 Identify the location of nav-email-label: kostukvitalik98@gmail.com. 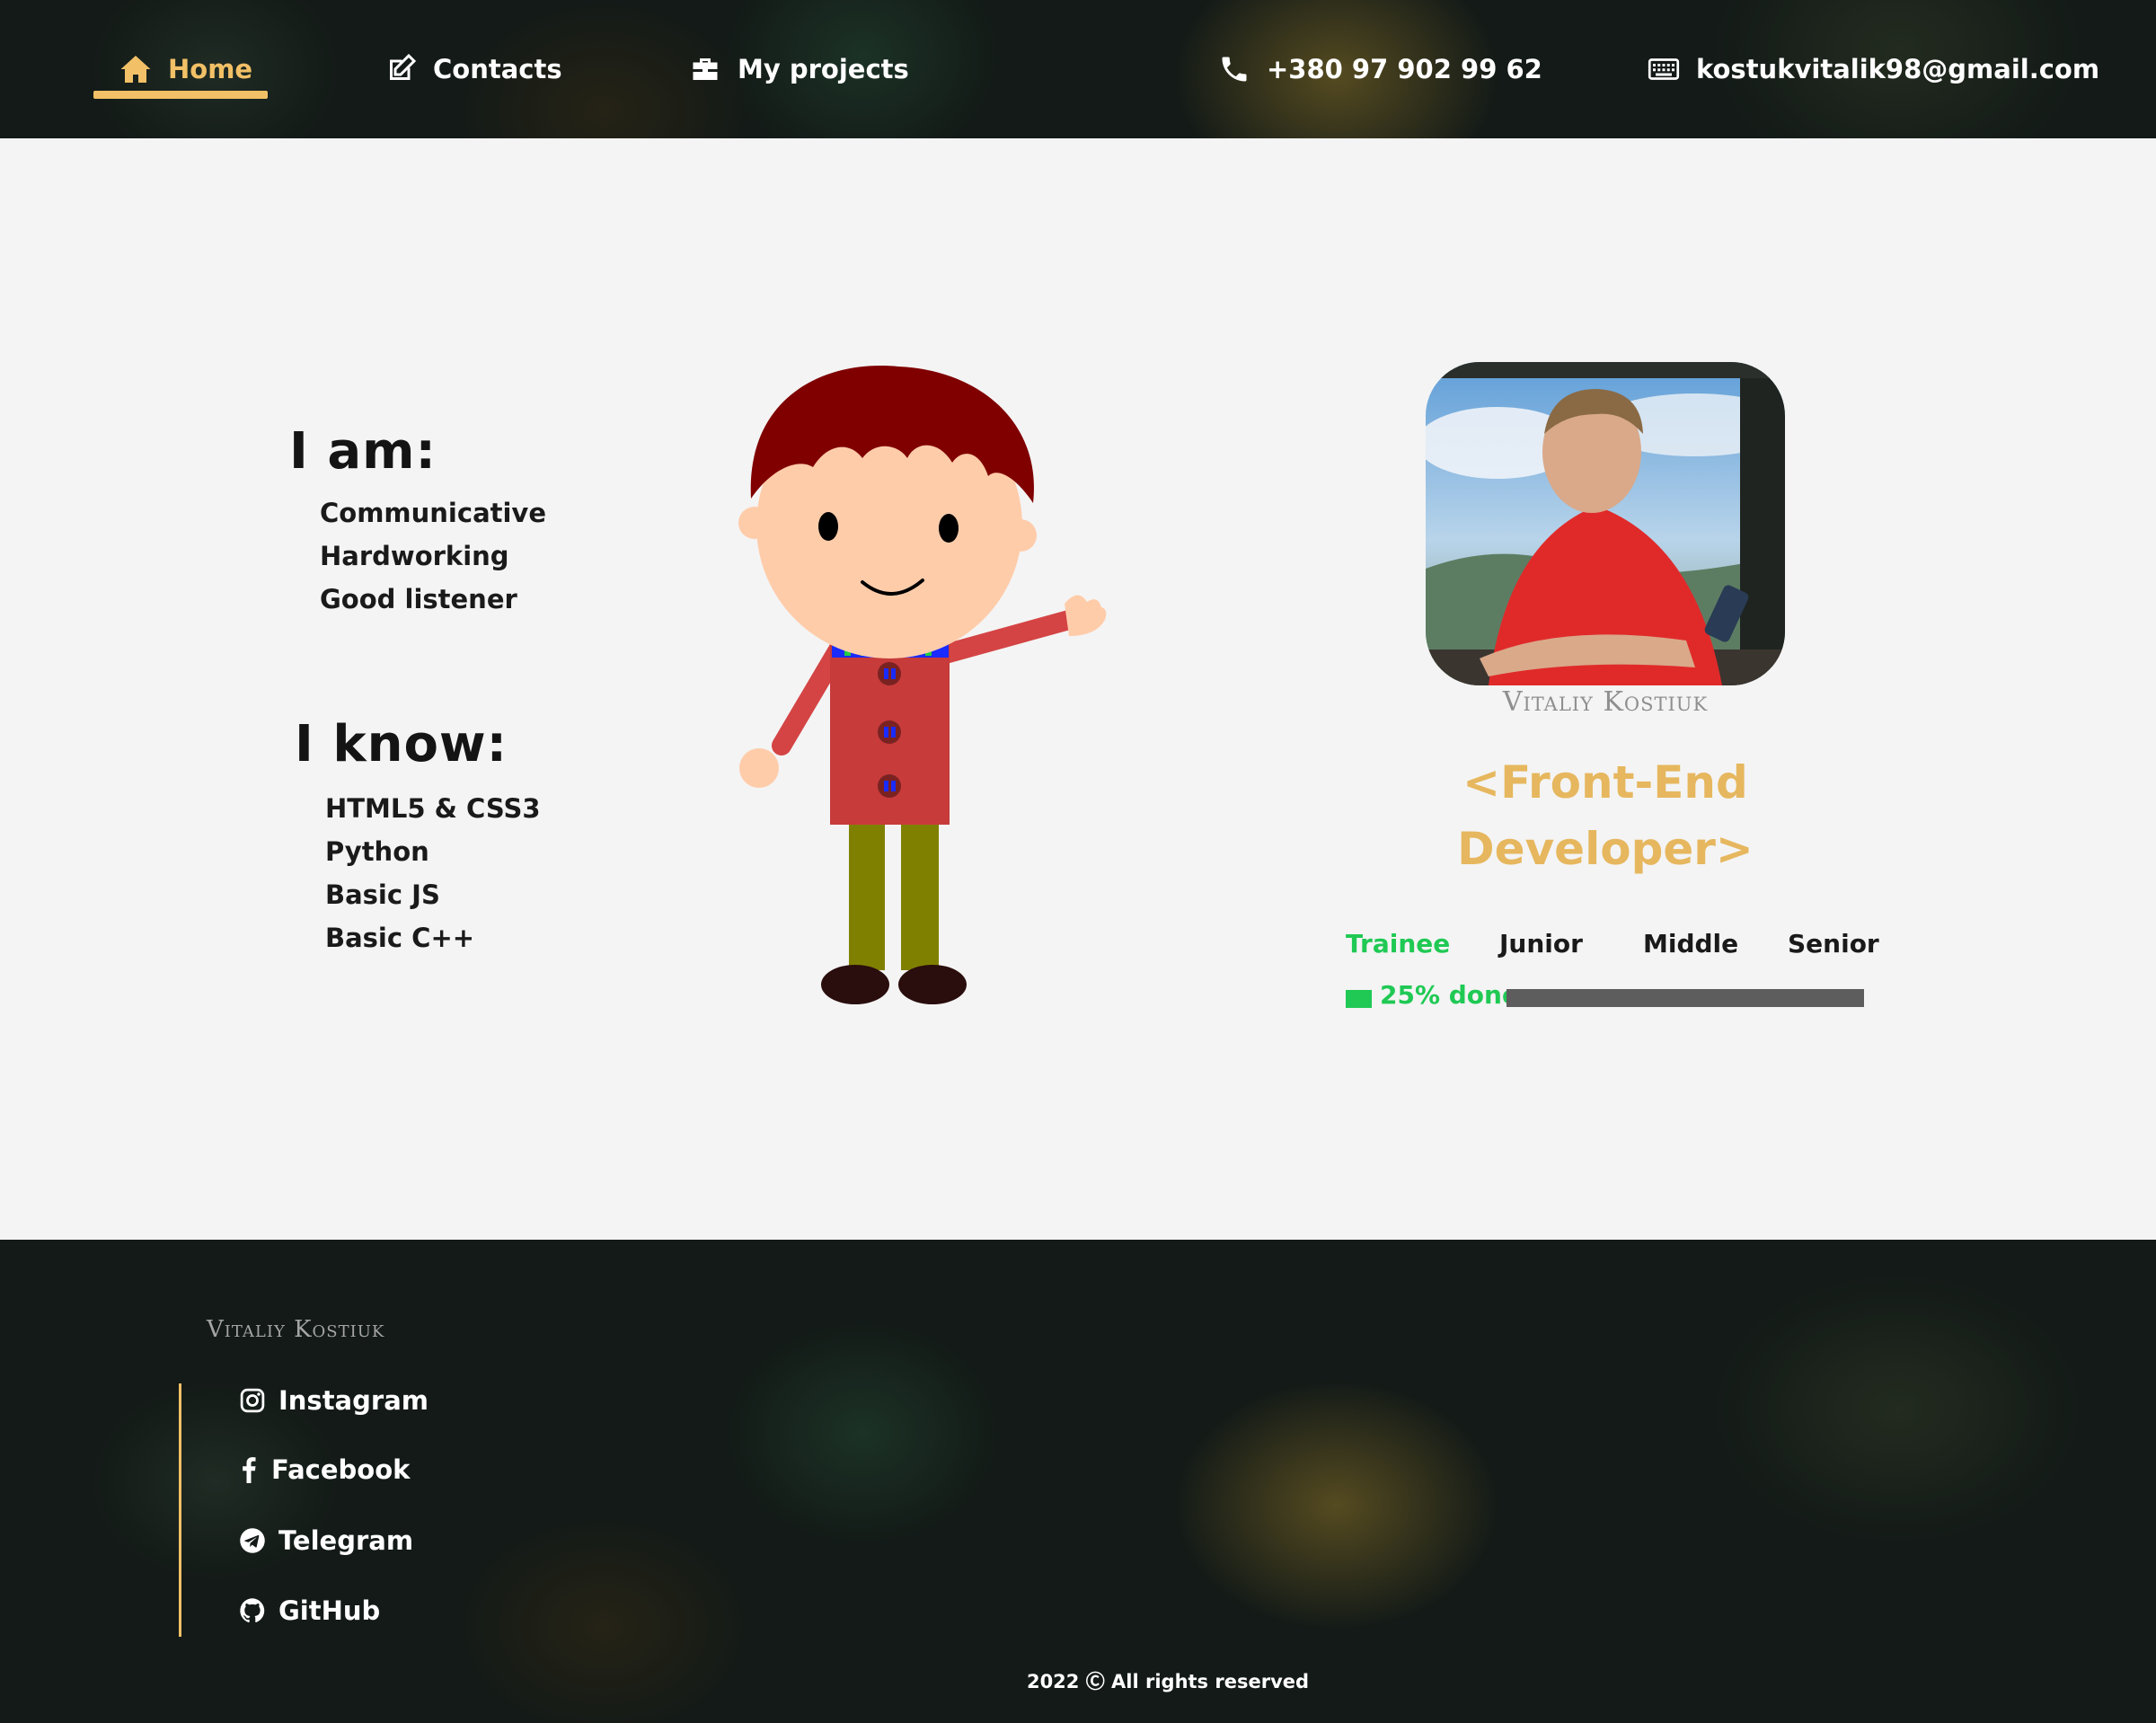
(1898, 69).